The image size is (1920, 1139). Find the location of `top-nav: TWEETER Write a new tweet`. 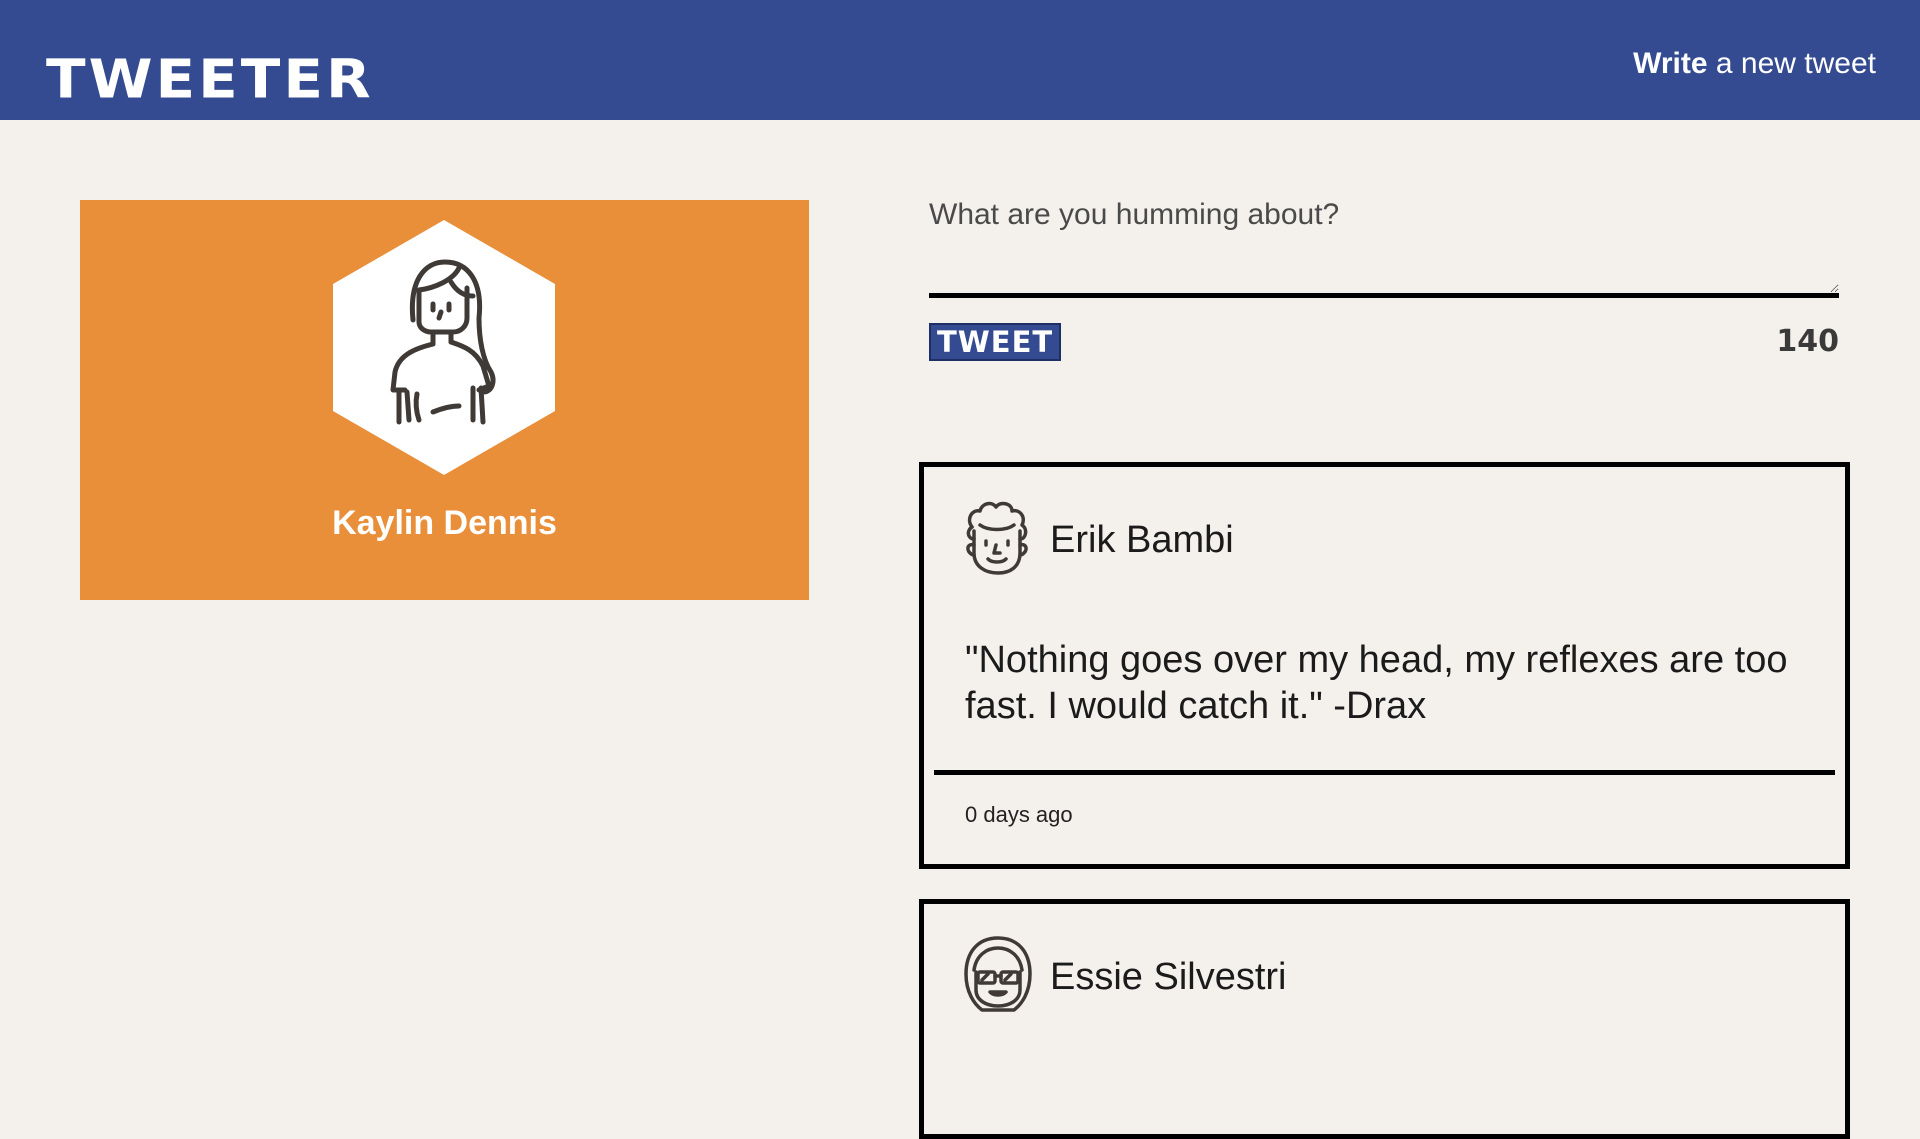

top-nav: TWEETER Write a new tweet is located at coordinates (960, 60).